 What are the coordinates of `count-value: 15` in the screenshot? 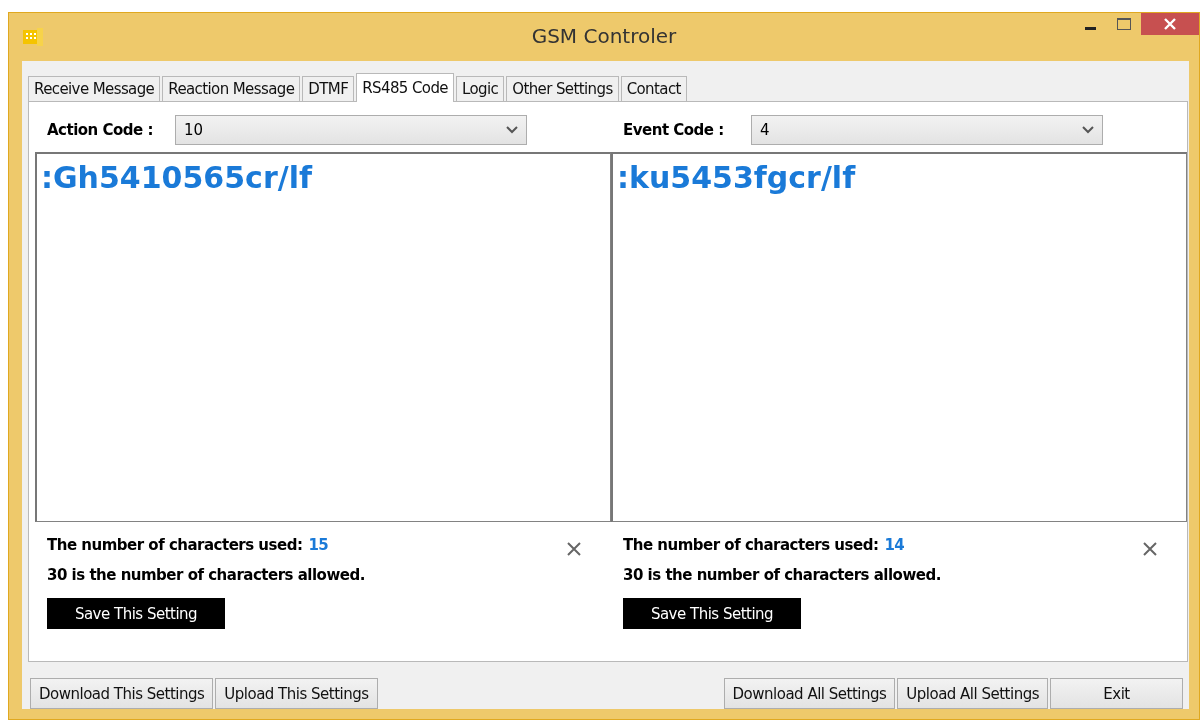 It's located at (318, 545).